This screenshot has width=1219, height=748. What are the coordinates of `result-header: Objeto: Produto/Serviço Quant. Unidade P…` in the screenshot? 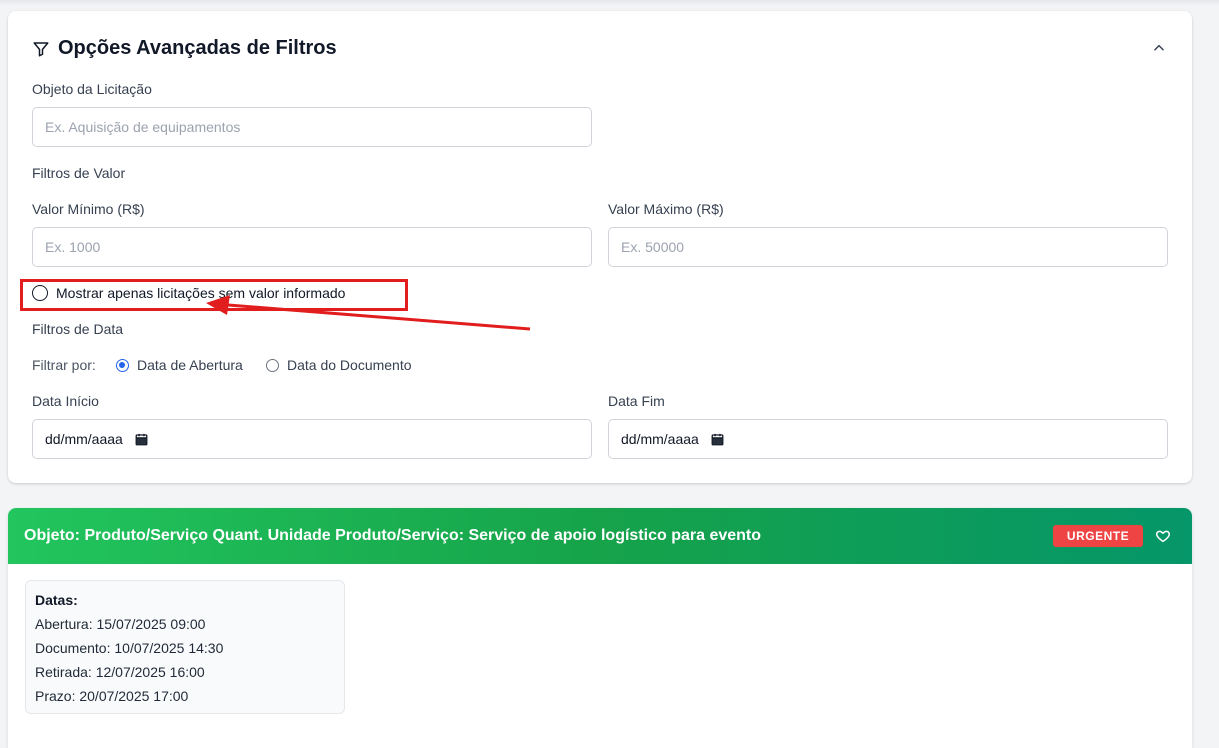 It's located at (600, 536).